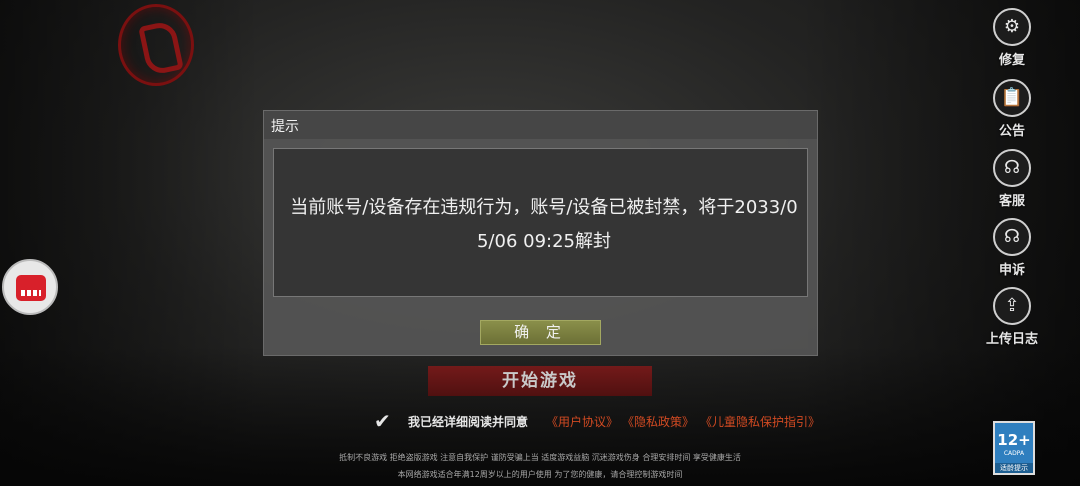 The height and width of the screenshot is (486, 1080). I want to click on user-agreement-link: 《用户协议》, so click(582, 421).